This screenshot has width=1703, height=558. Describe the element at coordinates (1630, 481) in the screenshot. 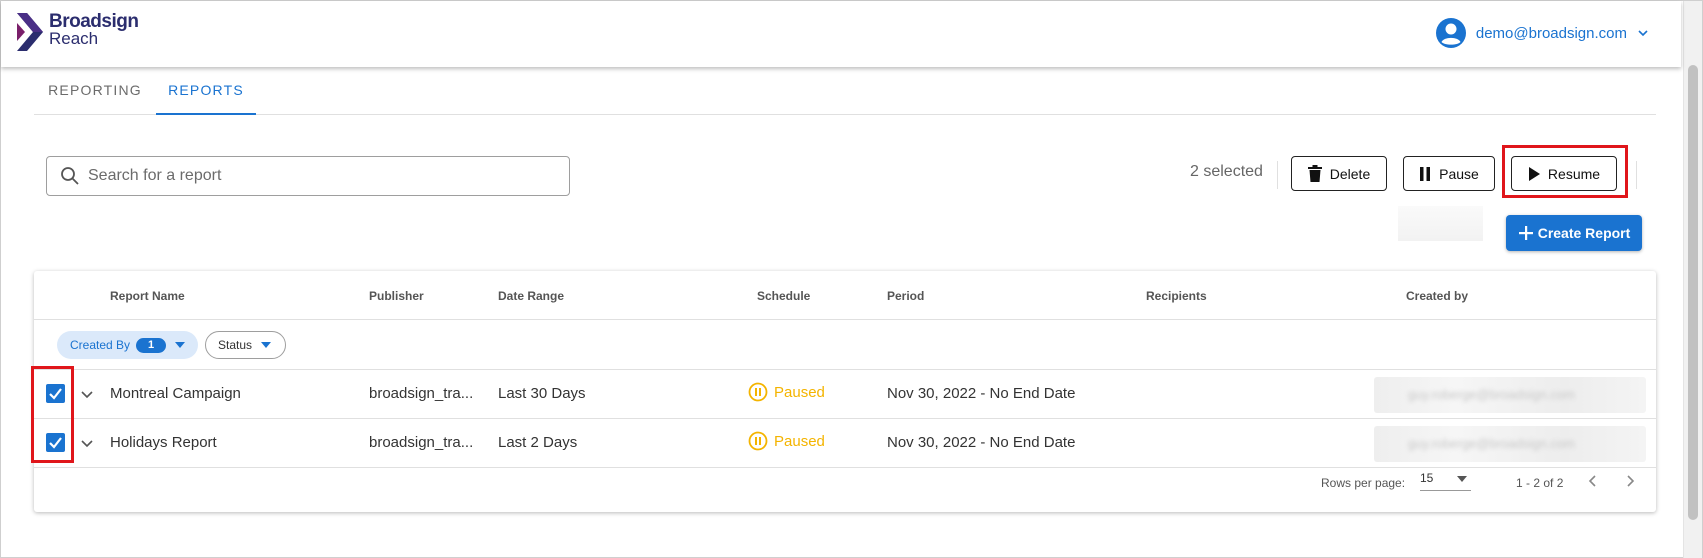

I see `chevron-right-icon` at that location.